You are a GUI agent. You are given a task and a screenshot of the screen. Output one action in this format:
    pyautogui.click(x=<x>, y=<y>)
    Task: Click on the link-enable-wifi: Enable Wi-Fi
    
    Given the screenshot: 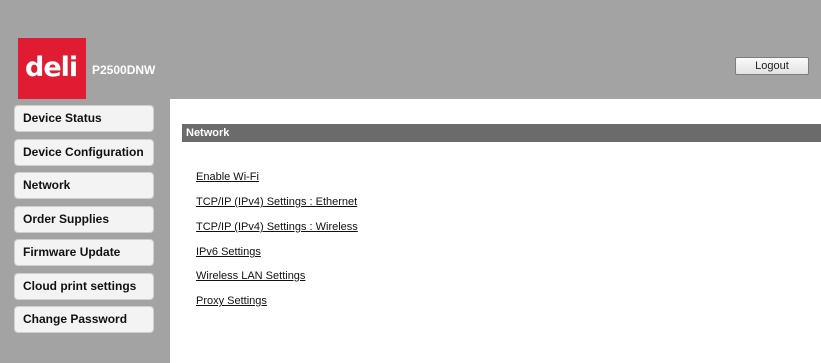 What is the action you would take?
    pyautogui.click(x=227, y=177)
    